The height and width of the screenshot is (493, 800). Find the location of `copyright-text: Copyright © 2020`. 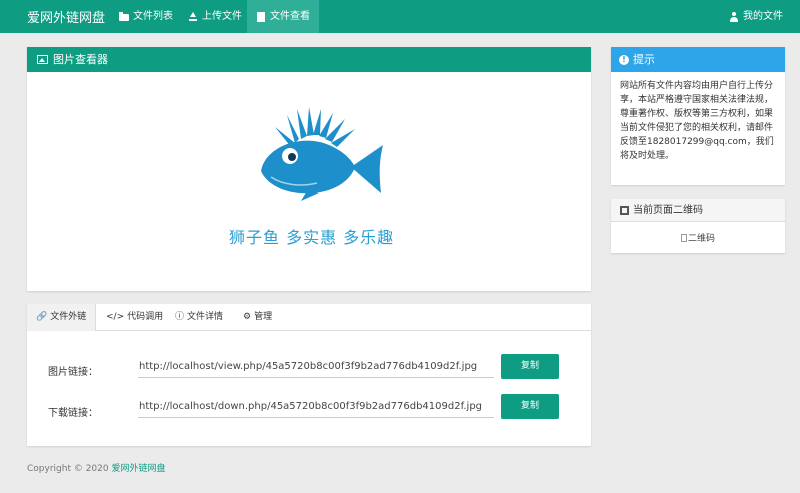

copyright-text: Copyright © 2020 is located at coordinates (68, 469).